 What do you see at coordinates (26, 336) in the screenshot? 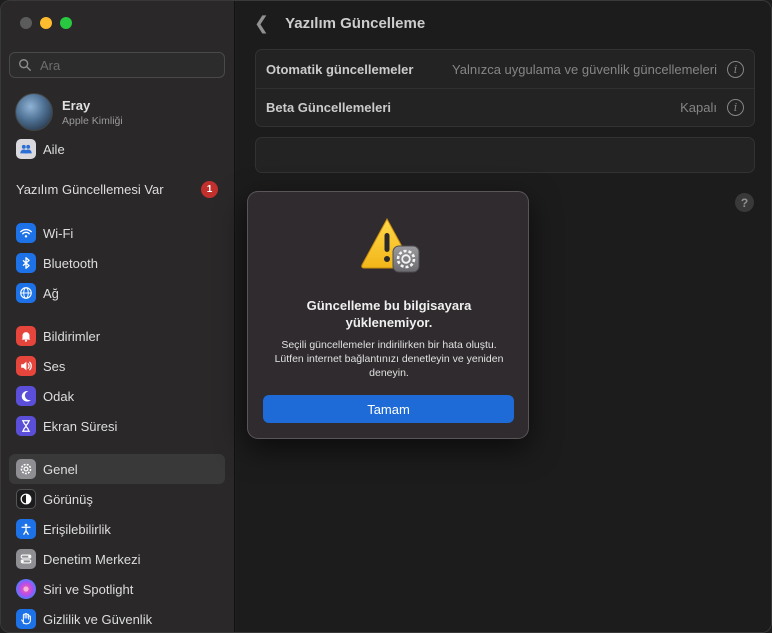
I see `bell-icon` at bounding box center [26, 336].